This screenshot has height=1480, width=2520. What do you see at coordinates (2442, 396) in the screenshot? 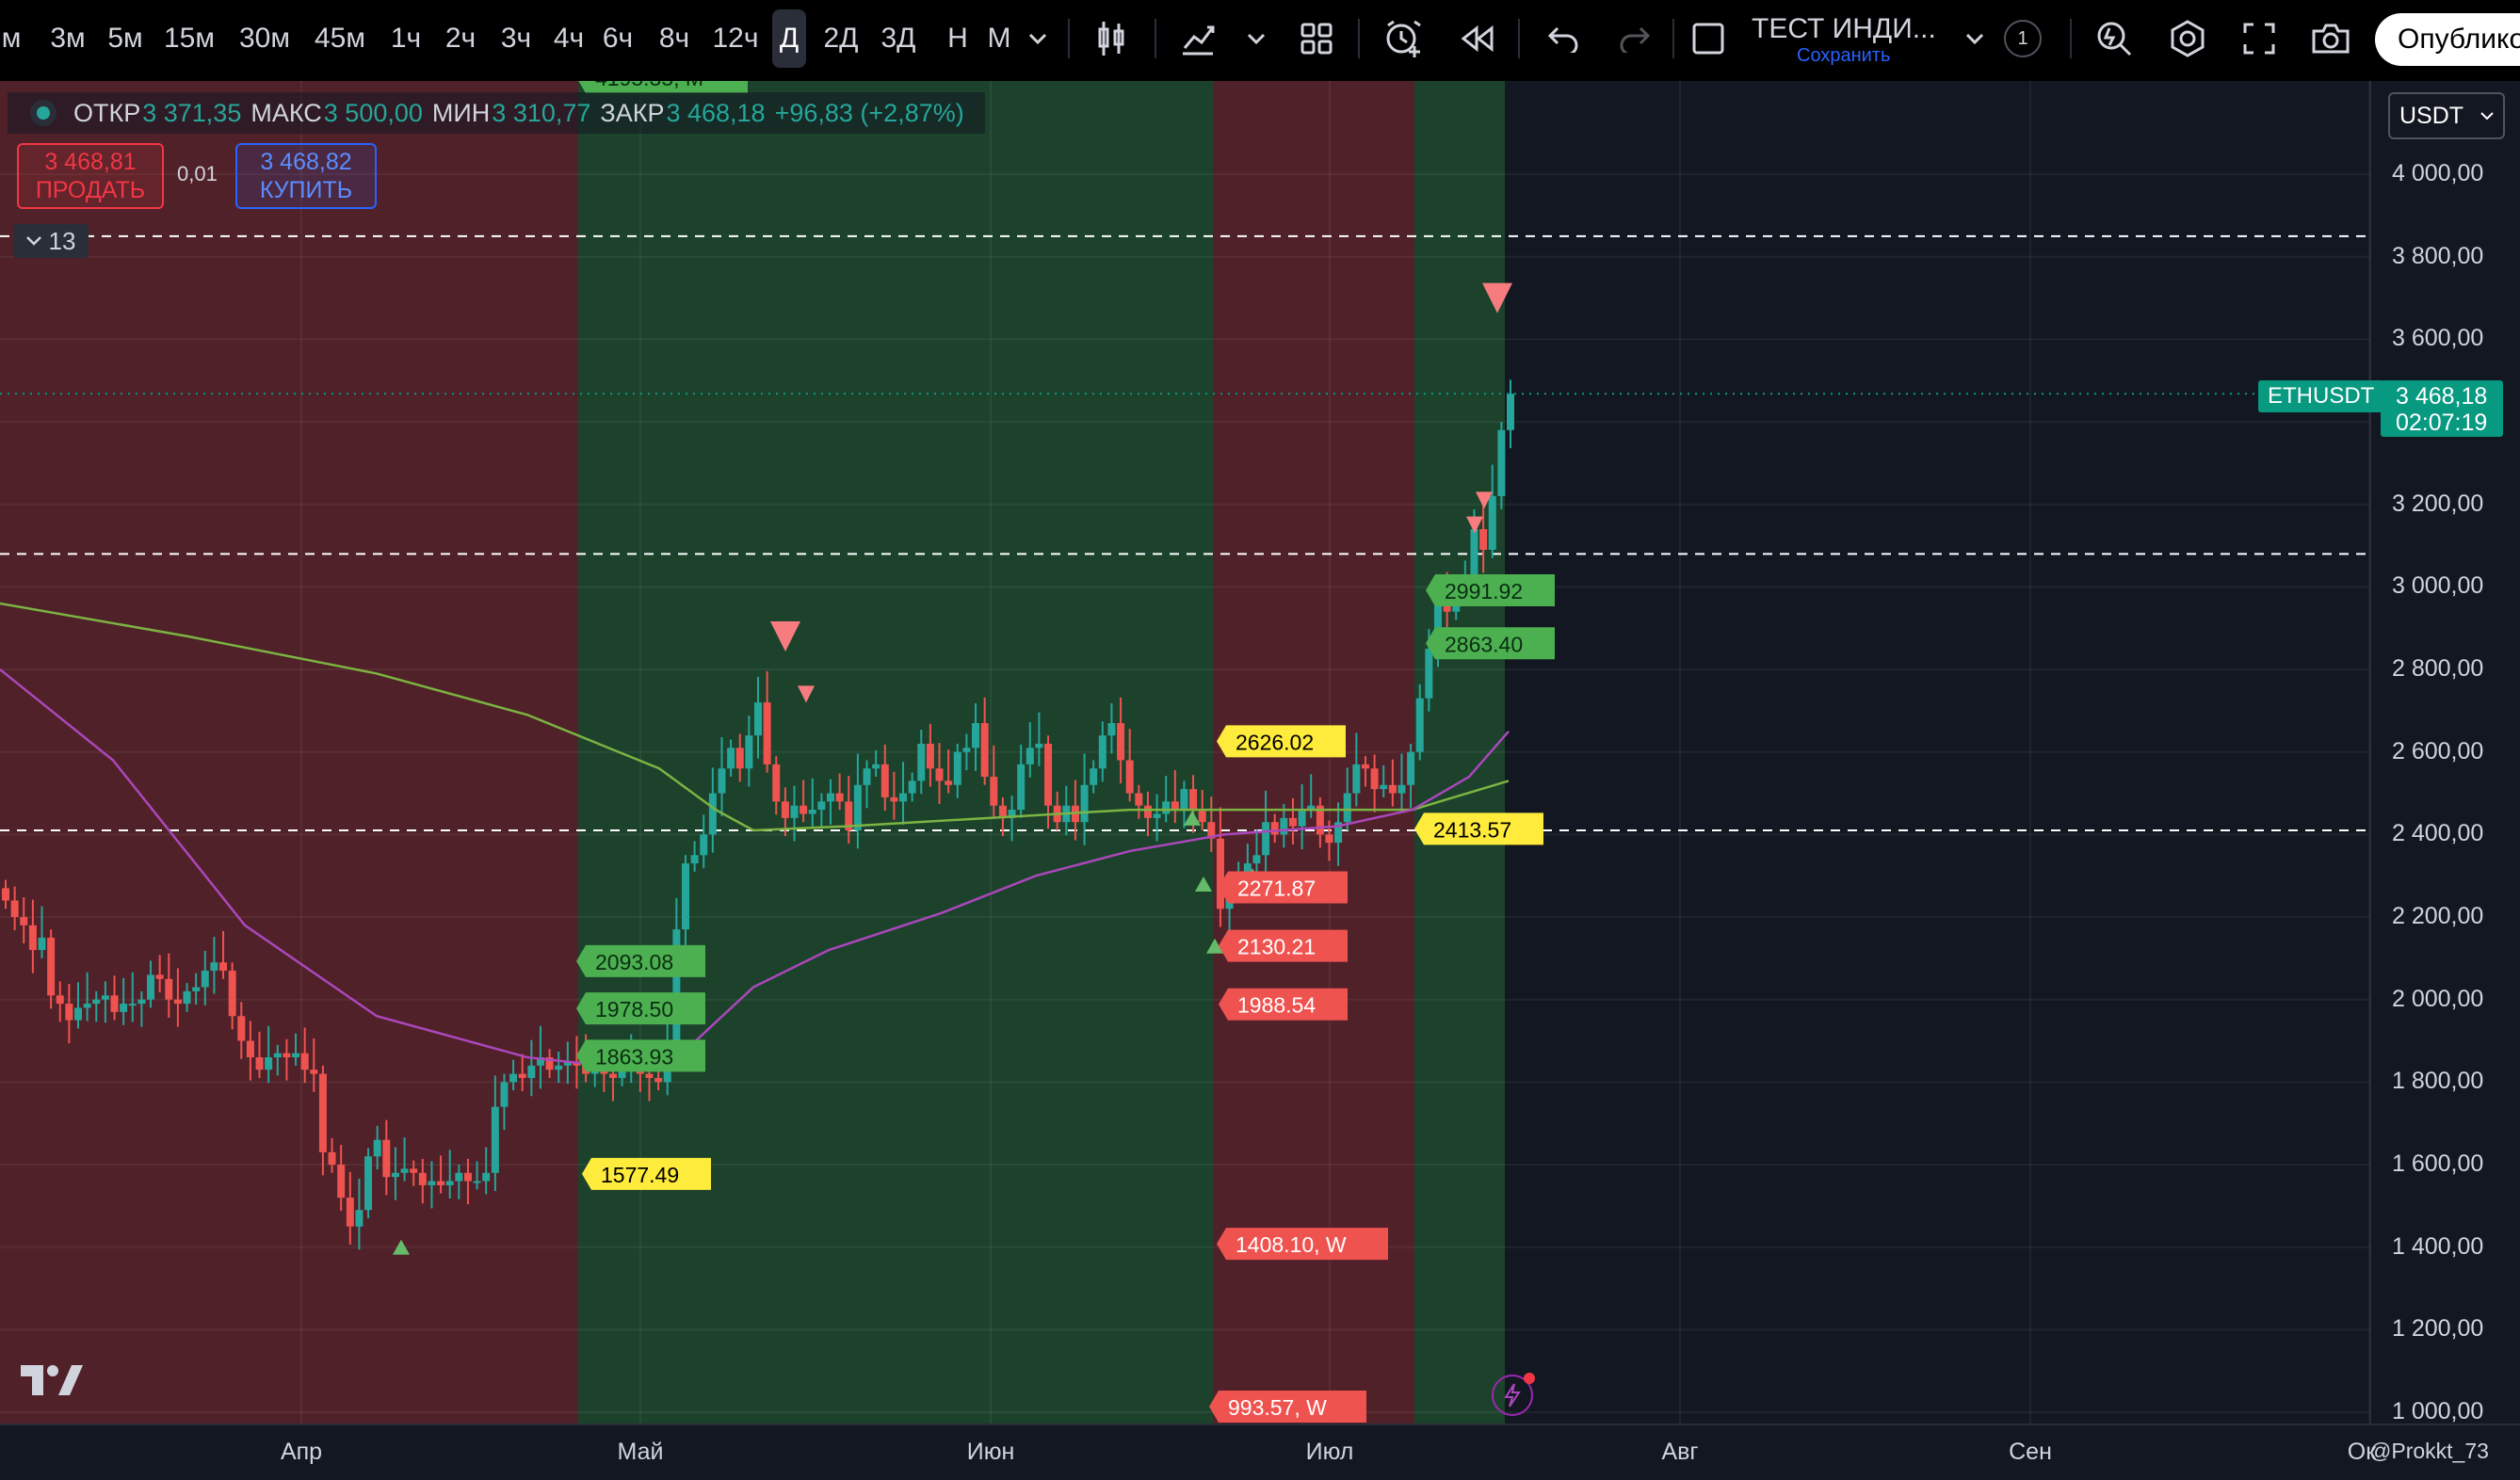
I see `last-price-value: 3 468,18` at bounding box center [2442, 396].